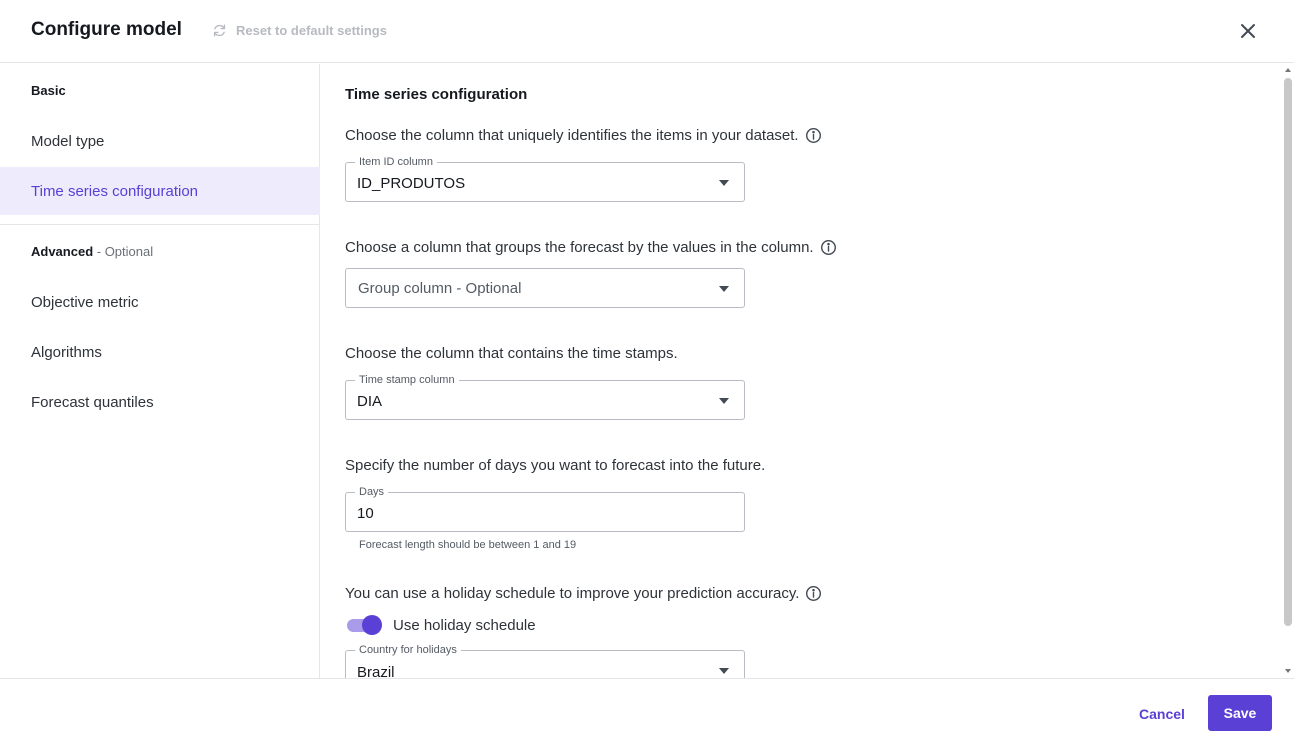 This screenshot has height=742, width=1294. Describe the element at coordinates (48, 90) in the screenshot. I see `basic-heading: Basic` at that location.